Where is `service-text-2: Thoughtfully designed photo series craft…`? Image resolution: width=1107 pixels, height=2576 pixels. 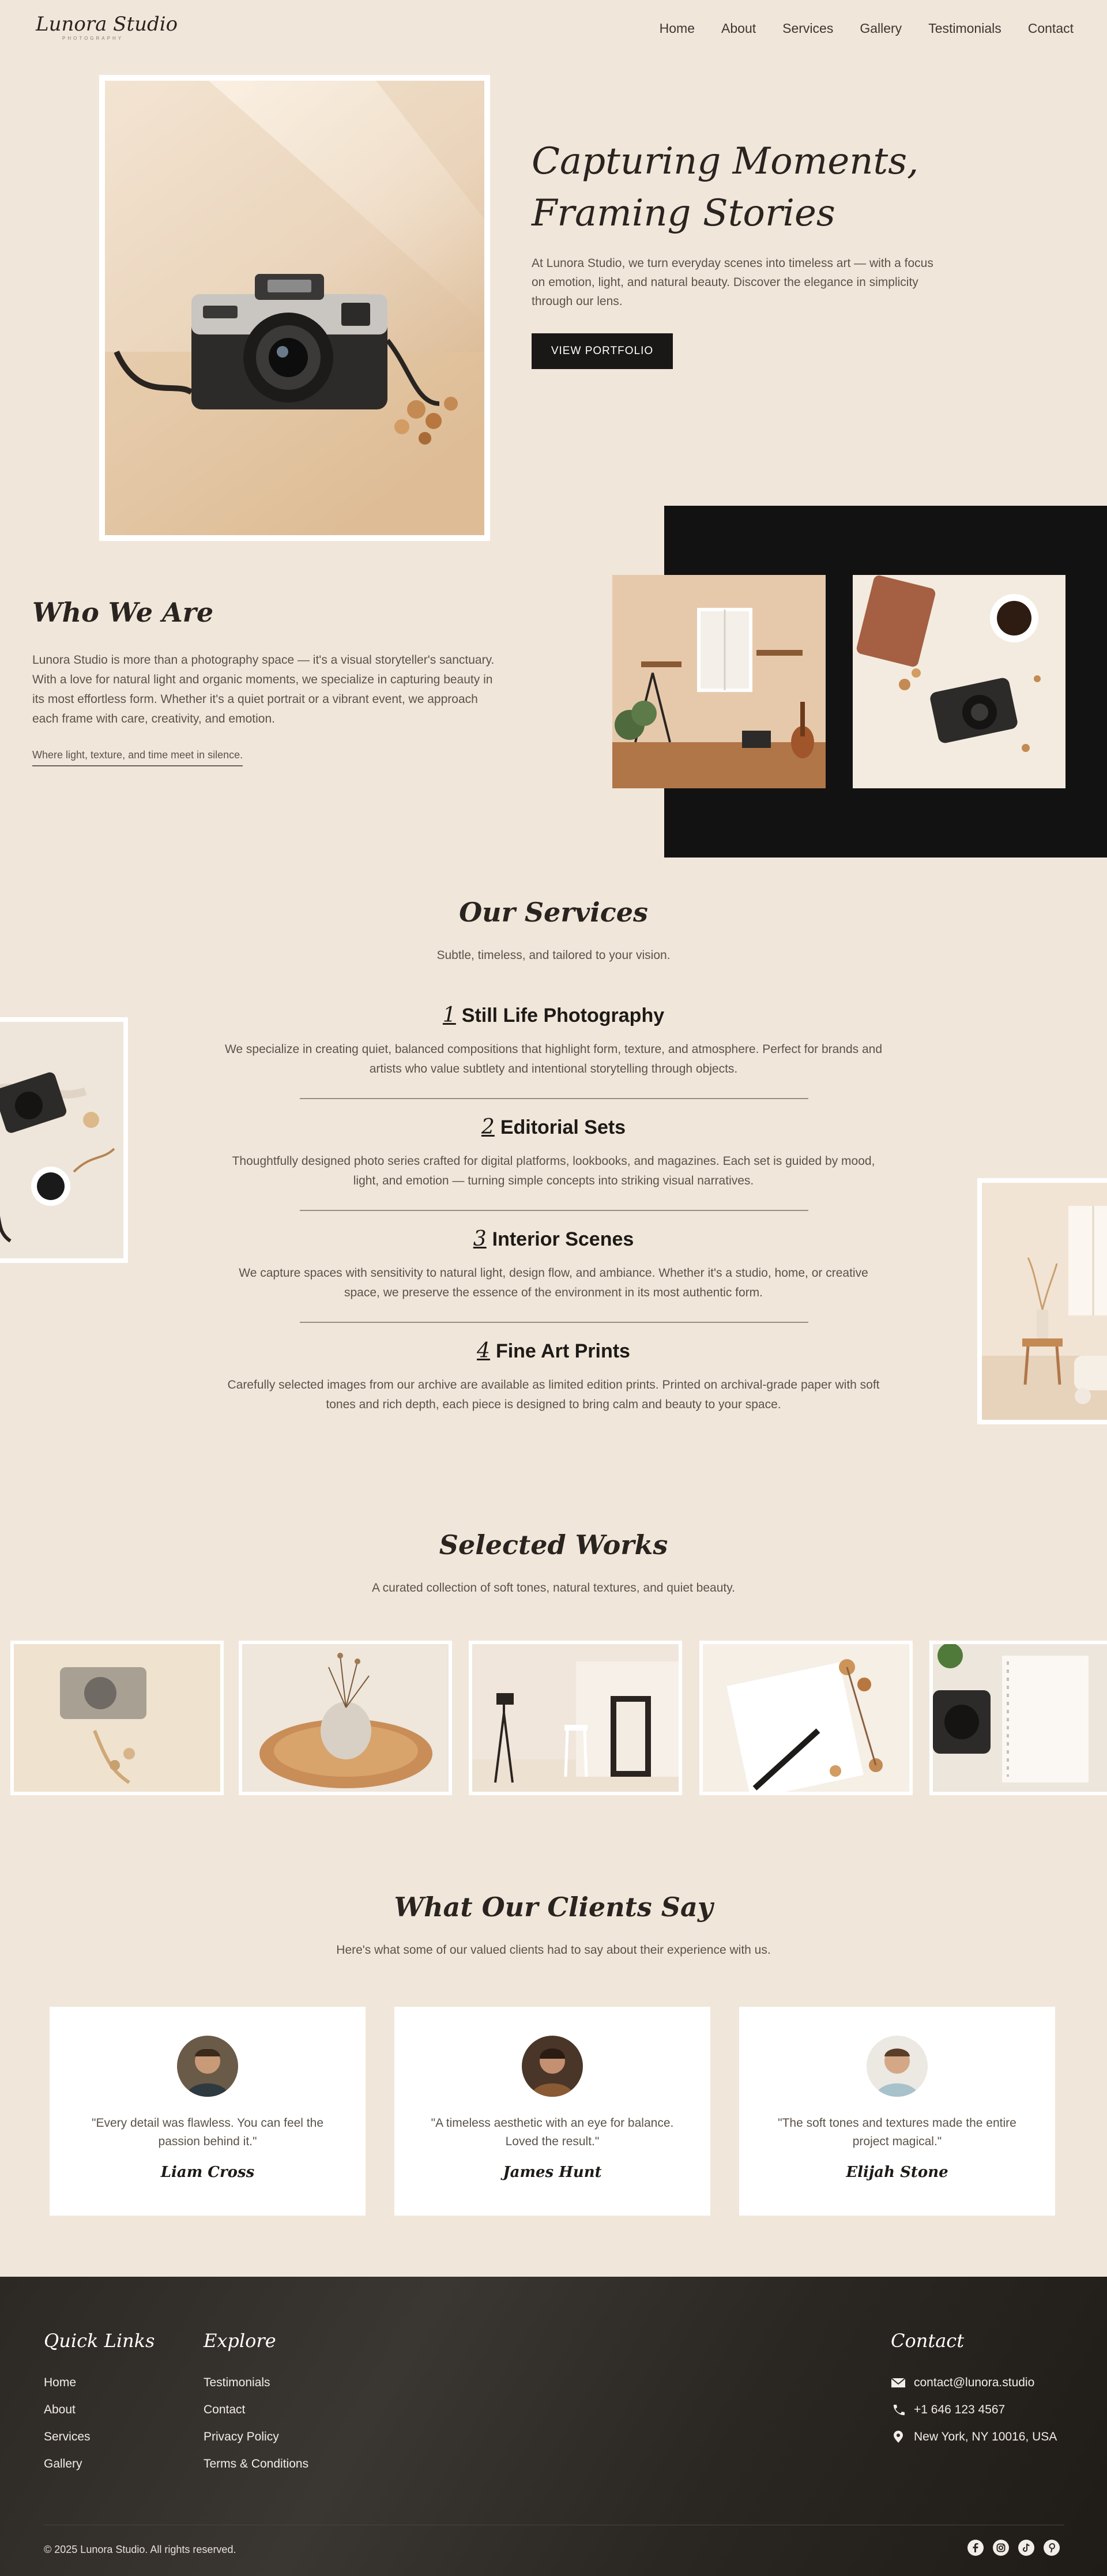
service-text-2: Thoughtfully designed photo series craft… is located at coordinates (553, 1171).